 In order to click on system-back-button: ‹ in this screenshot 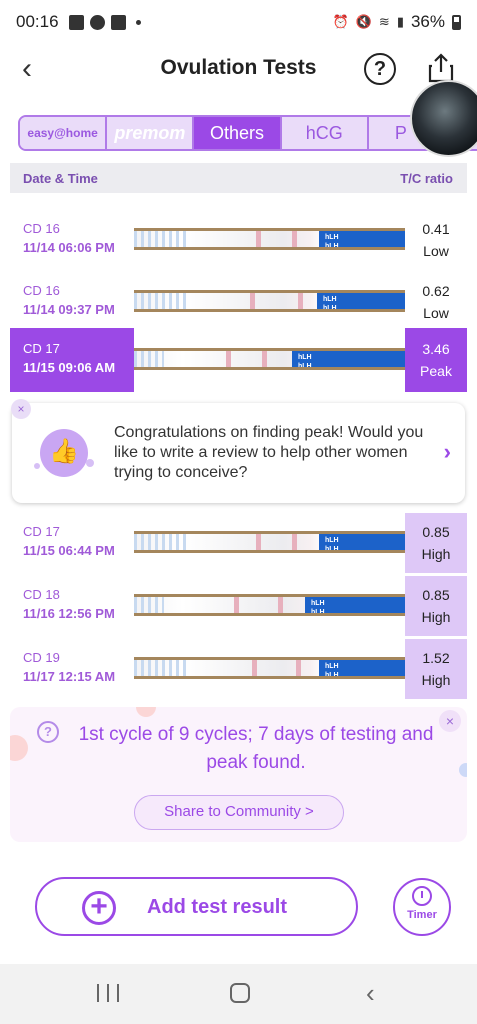, I will do `click(370, 993)`.